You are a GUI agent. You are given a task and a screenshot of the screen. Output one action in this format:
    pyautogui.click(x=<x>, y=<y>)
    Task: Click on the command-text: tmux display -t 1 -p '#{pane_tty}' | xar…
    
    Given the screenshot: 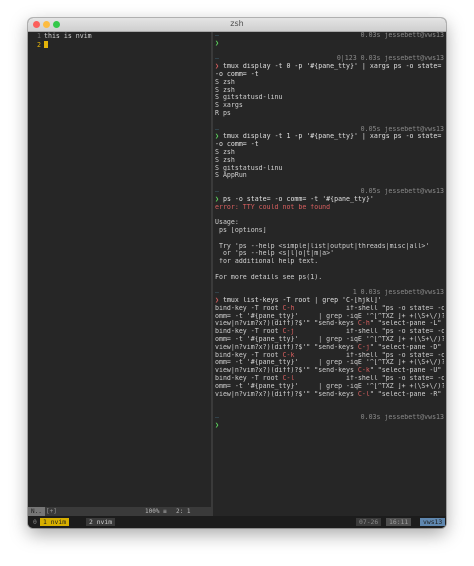 What is the action you would take?
    pyautogui.click(x=328, y=141)
    